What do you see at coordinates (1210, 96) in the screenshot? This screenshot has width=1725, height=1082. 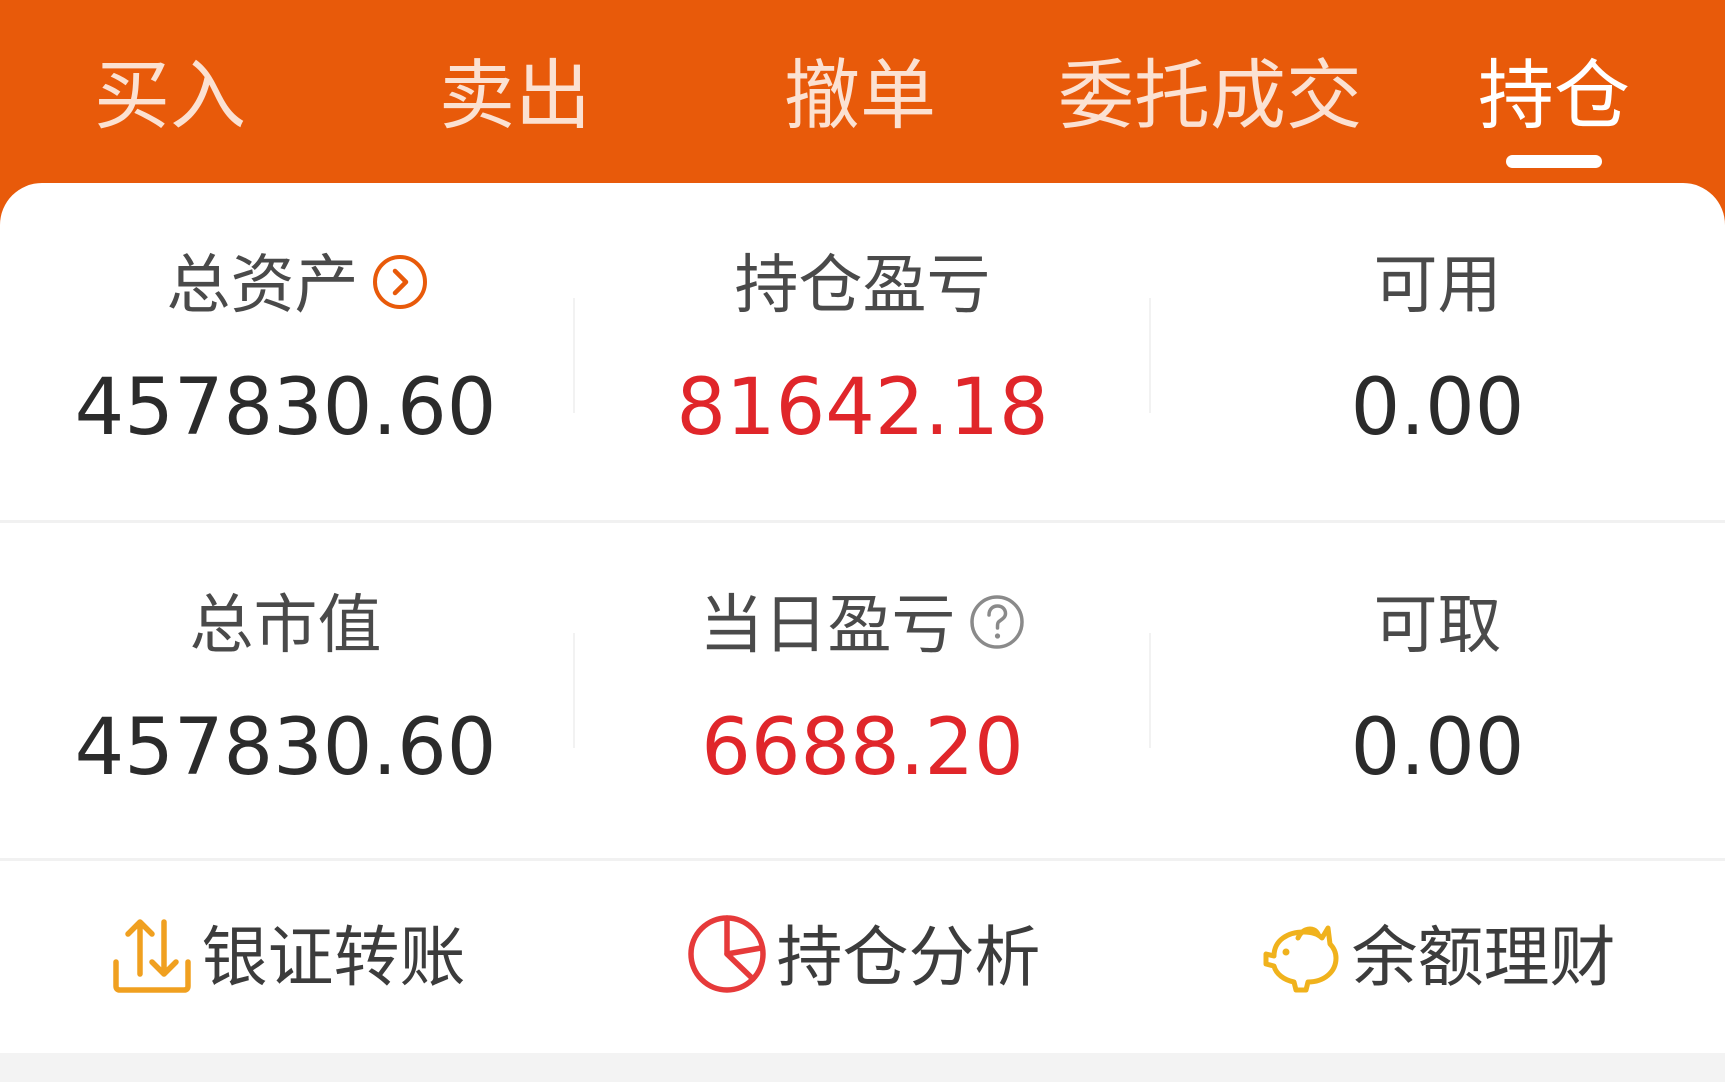 I see `tab-orders-trades: 委托成交` at bounding box center [1210, 96].